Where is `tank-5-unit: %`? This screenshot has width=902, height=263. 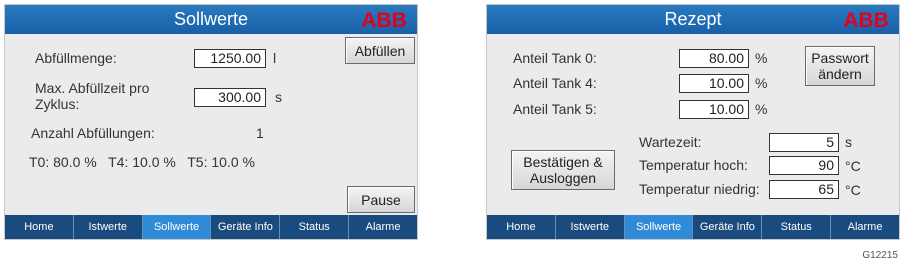 tank-5-unit: % is located at coordinates (761, 109).